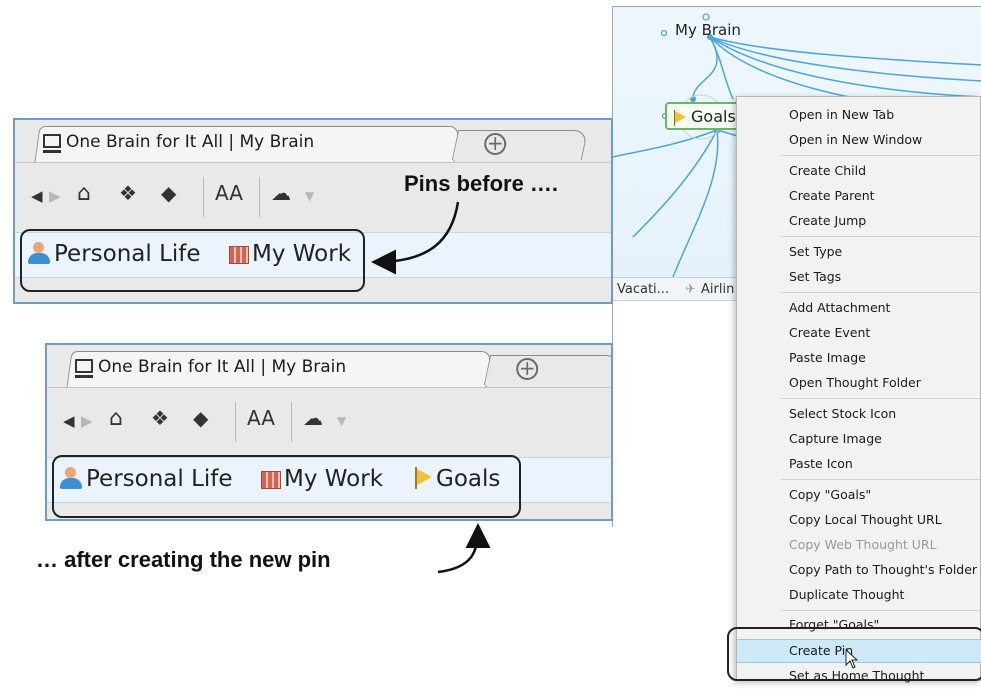 This screenshot has height=689, width=981. I want to click on menu-copy-web-url: Copy Web Thought URL, so click(863, 544).